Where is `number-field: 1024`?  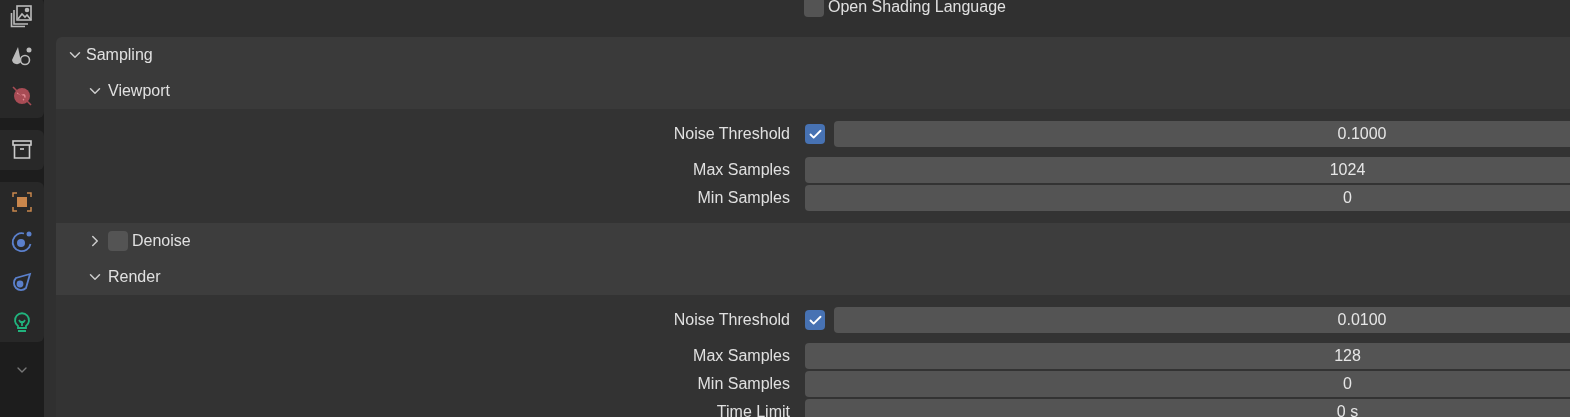 number-field: 1024 is located at coordinates (1187, 170).